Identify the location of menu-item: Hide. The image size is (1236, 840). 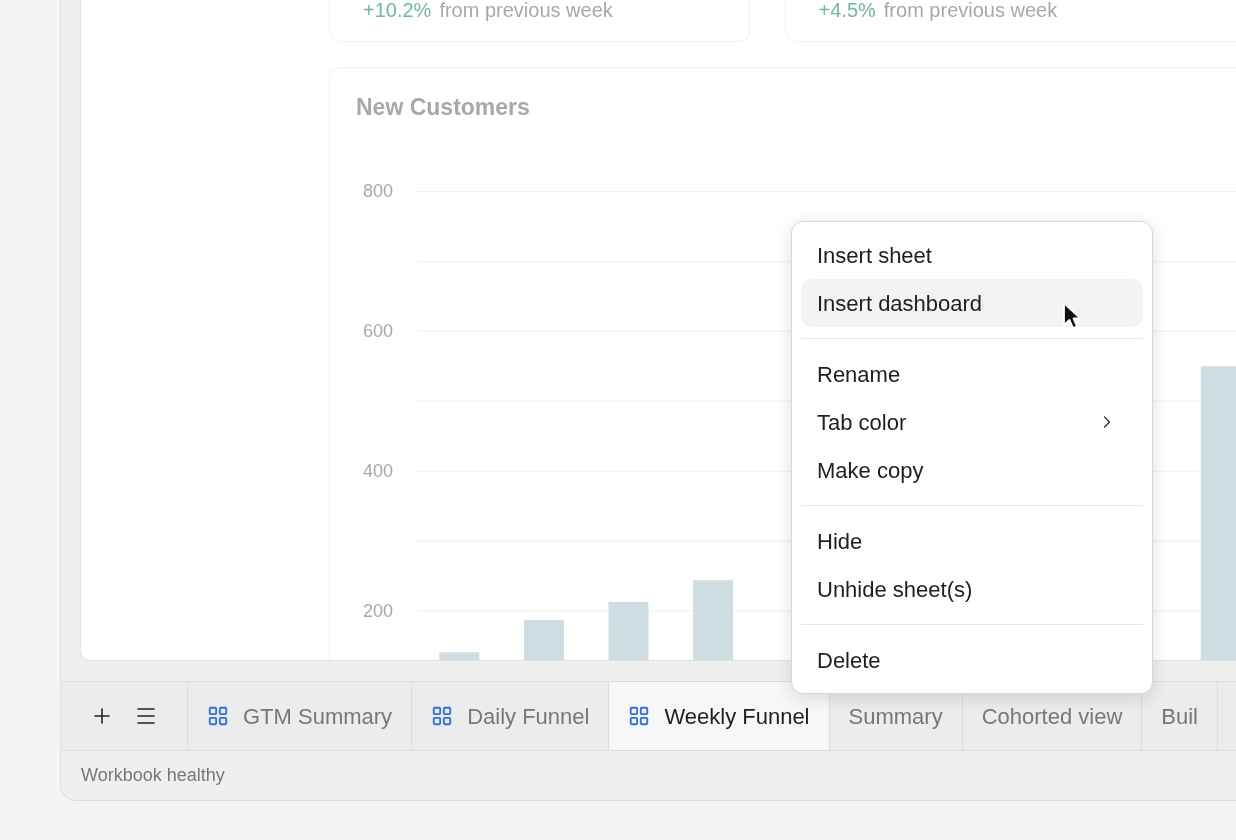
(972, 541).